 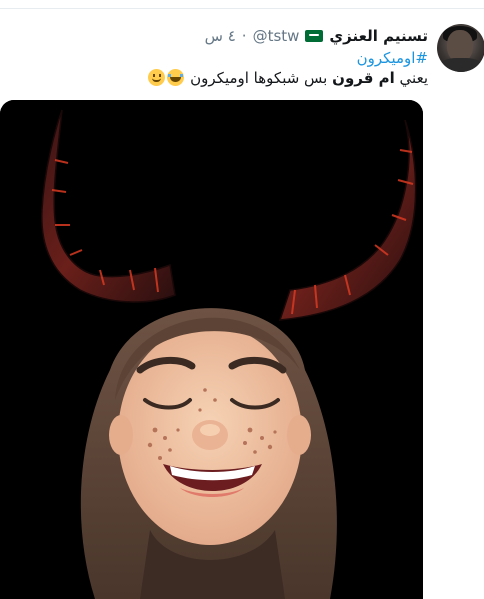 I want to click on tweet-text-bold: ام قرون, so click(x=363, y=78).